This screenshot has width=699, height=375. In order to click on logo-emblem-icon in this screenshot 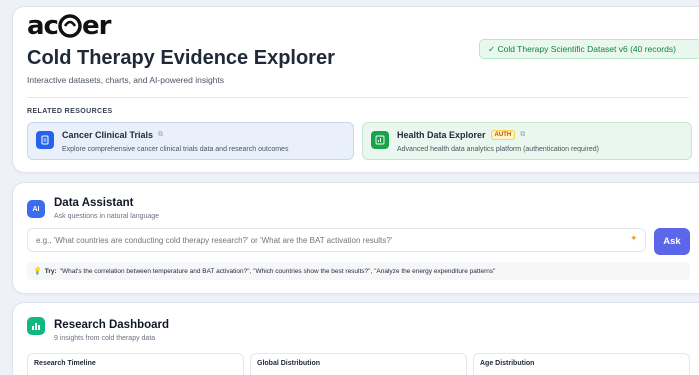, I will do `click(70, 26)`.